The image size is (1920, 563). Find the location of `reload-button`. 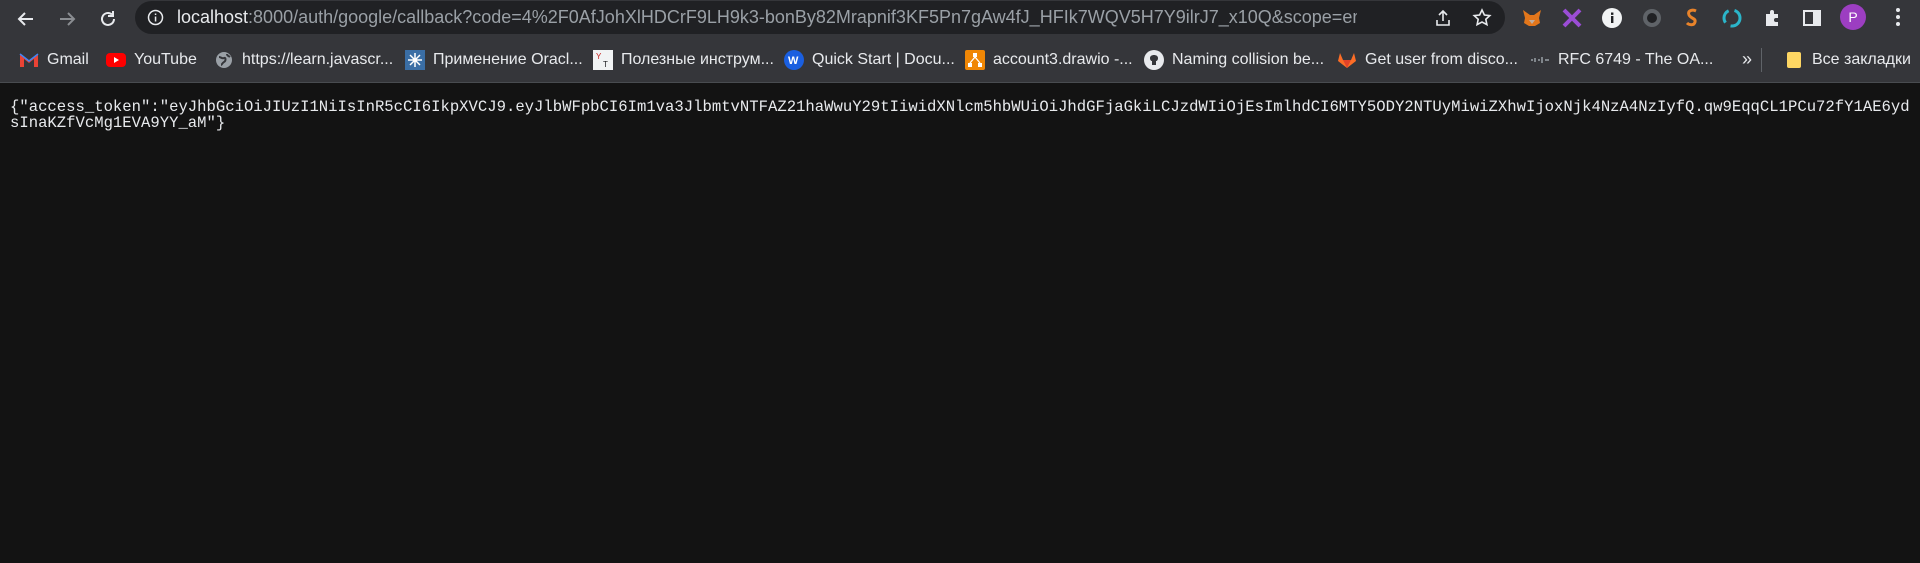

reload-button is located at coordinates (108, 19).